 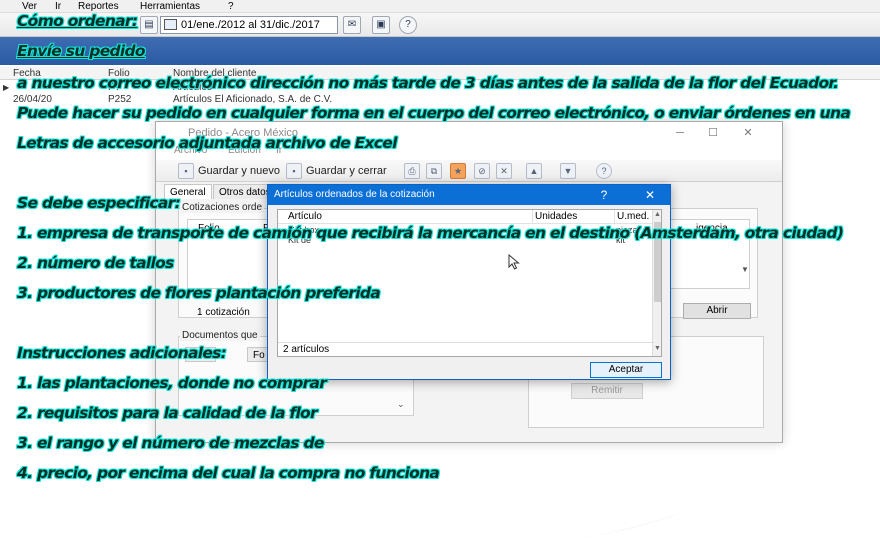 What do you see at coordinates (352, 25) in the screenshot?
I see `mail-icon: ✉` at bounding box center [352, 25].